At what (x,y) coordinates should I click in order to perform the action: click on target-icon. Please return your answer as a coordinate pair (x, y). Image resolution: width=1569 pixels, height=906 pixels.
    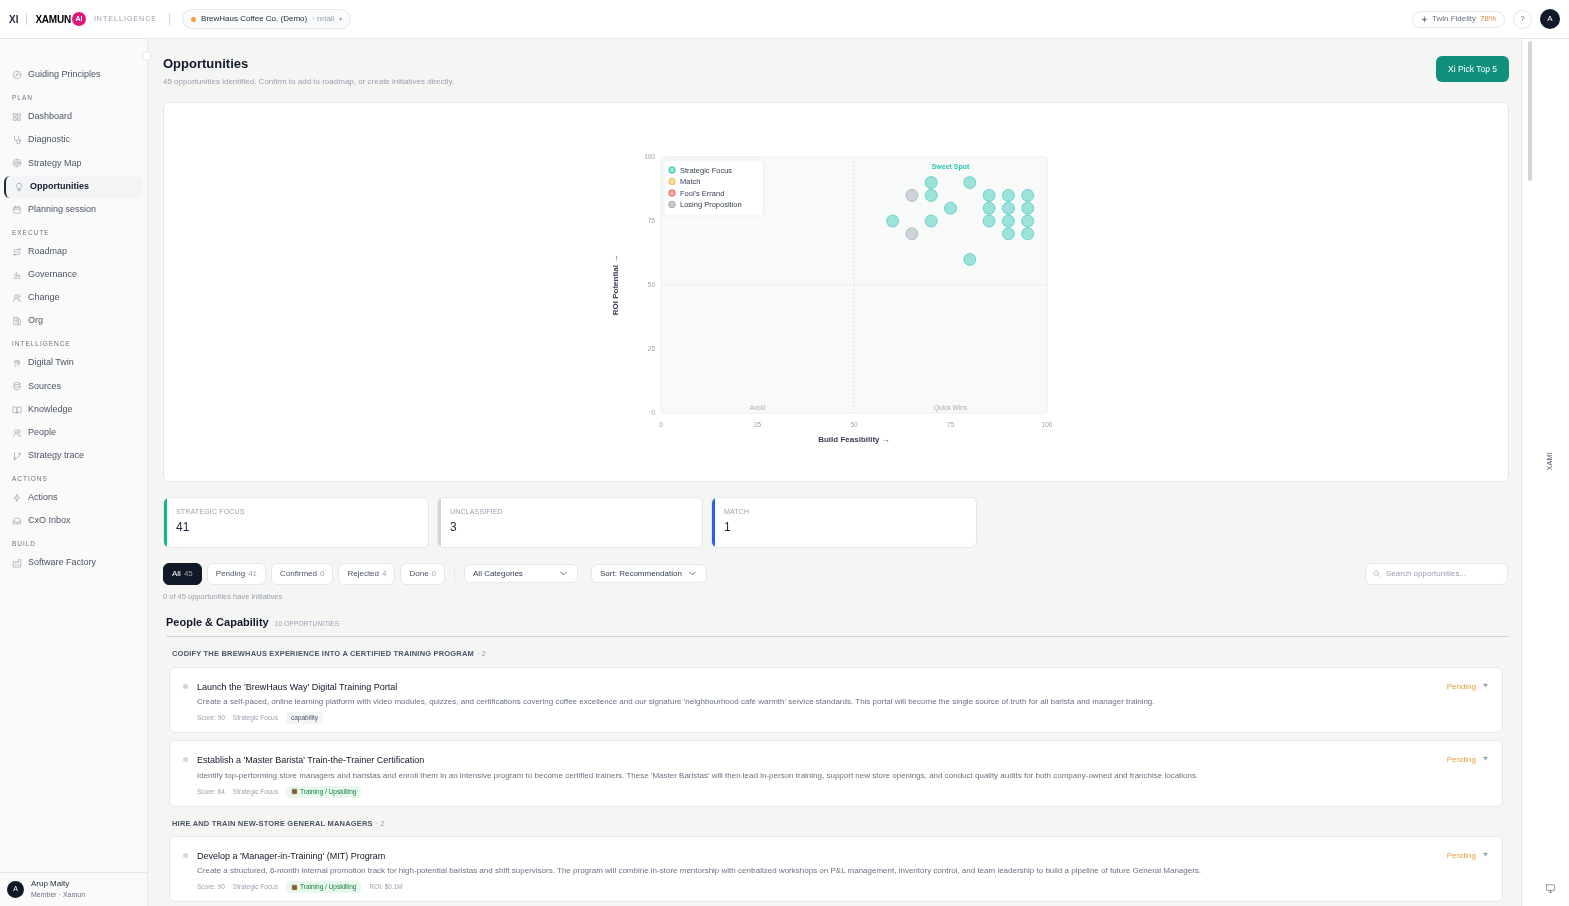
    Looking at the image, I should click on (17, 163).